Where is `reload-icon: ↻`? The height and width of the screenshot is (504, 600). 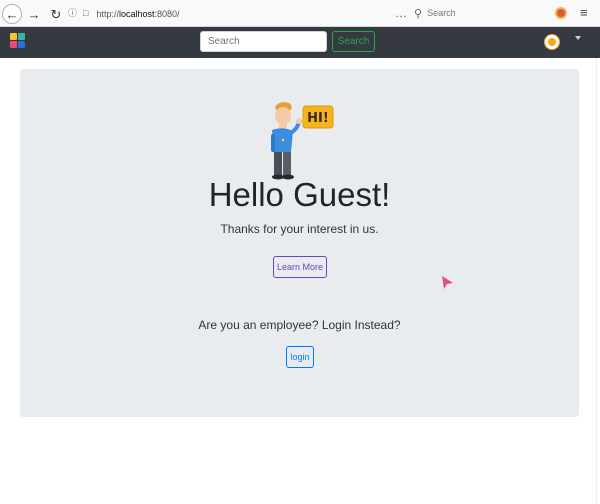
reload-icon: ↻ is located at coordinates (56, 14).